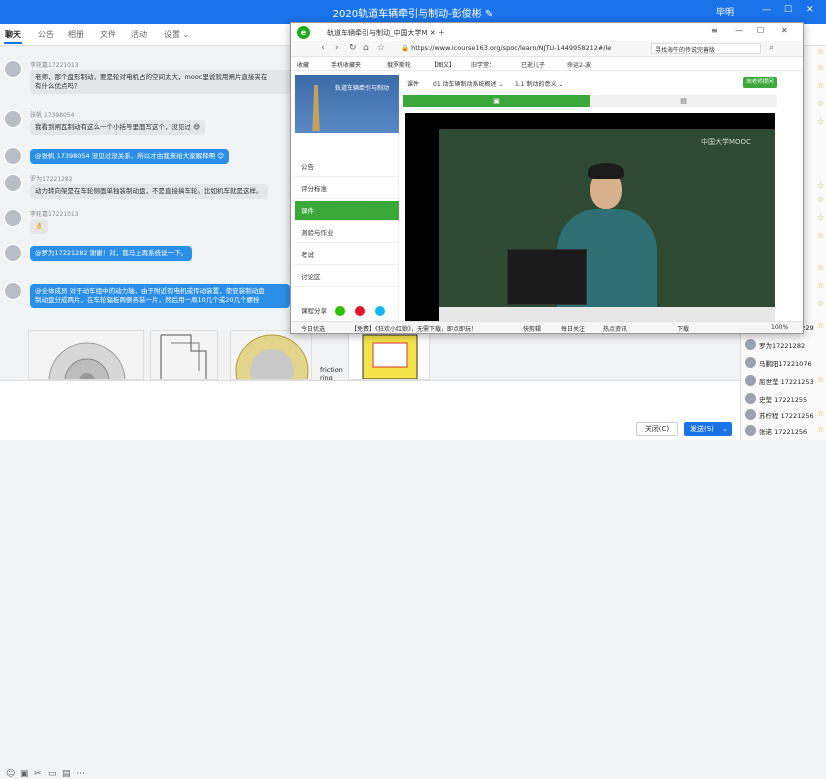 The image size is (826, 779). What do you see at coordinates (346, 64) in the screenshot?
I see `bookmark-item: 手机收藏夹` at bounding box center [346, 64].